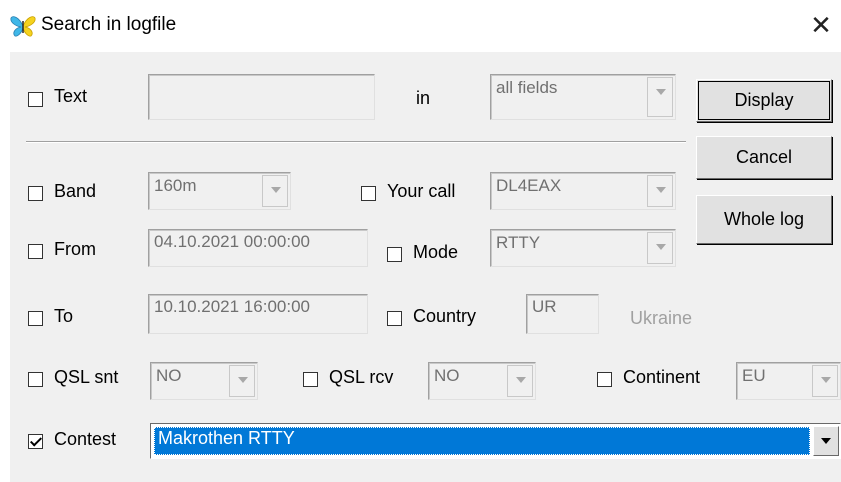 This screenshot has width=841, height=482. I want to click on separator, so click(356, 142).